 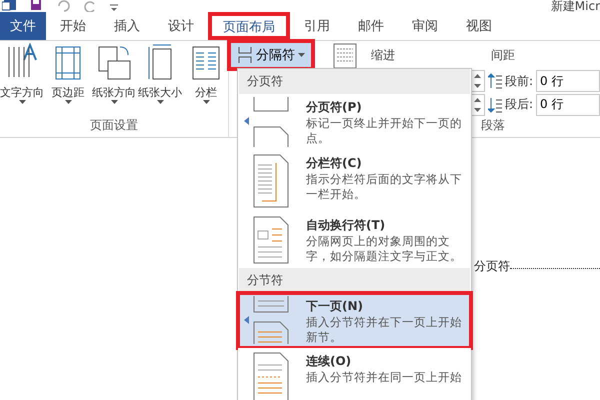 I want to click on spacing-after-icon, so click(x=495, y=104).